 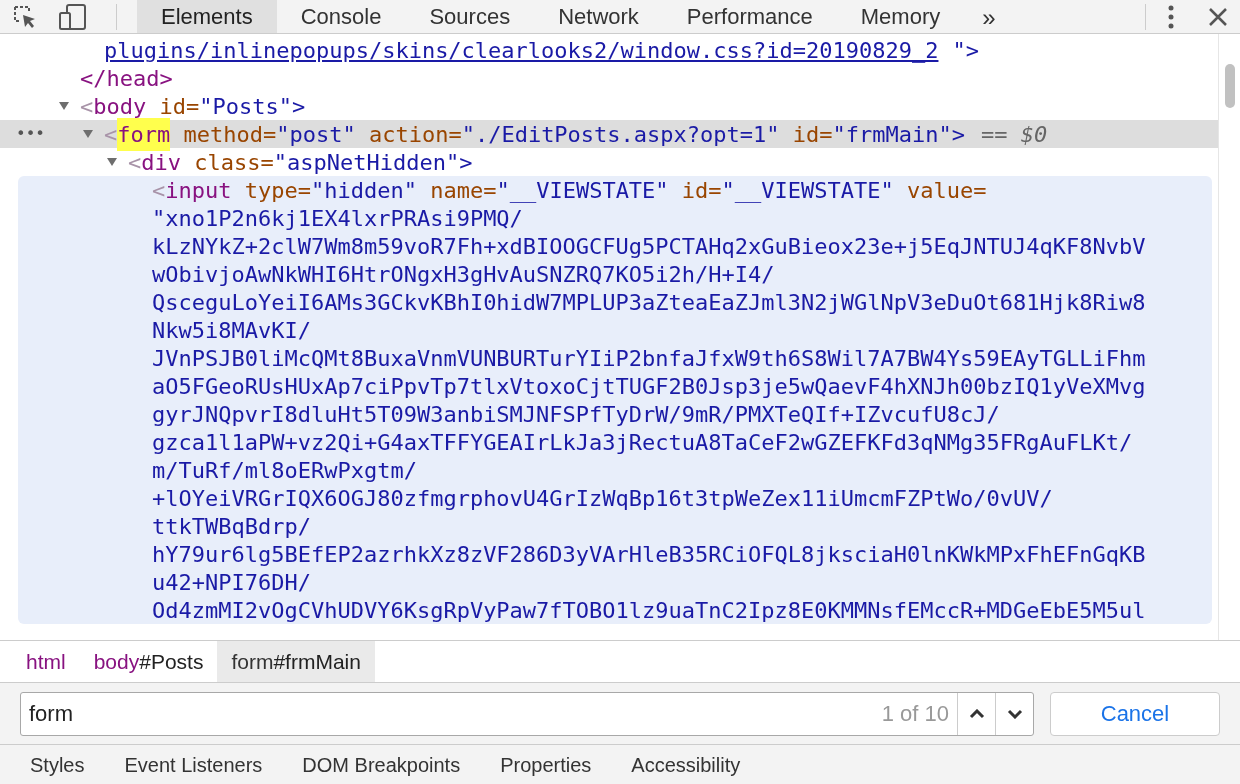 What do you see at coordinates (231, 526) in the screenshot?
I see `attribute-value: ttkTWBqBdrp/` at bounding box center [231, 526].